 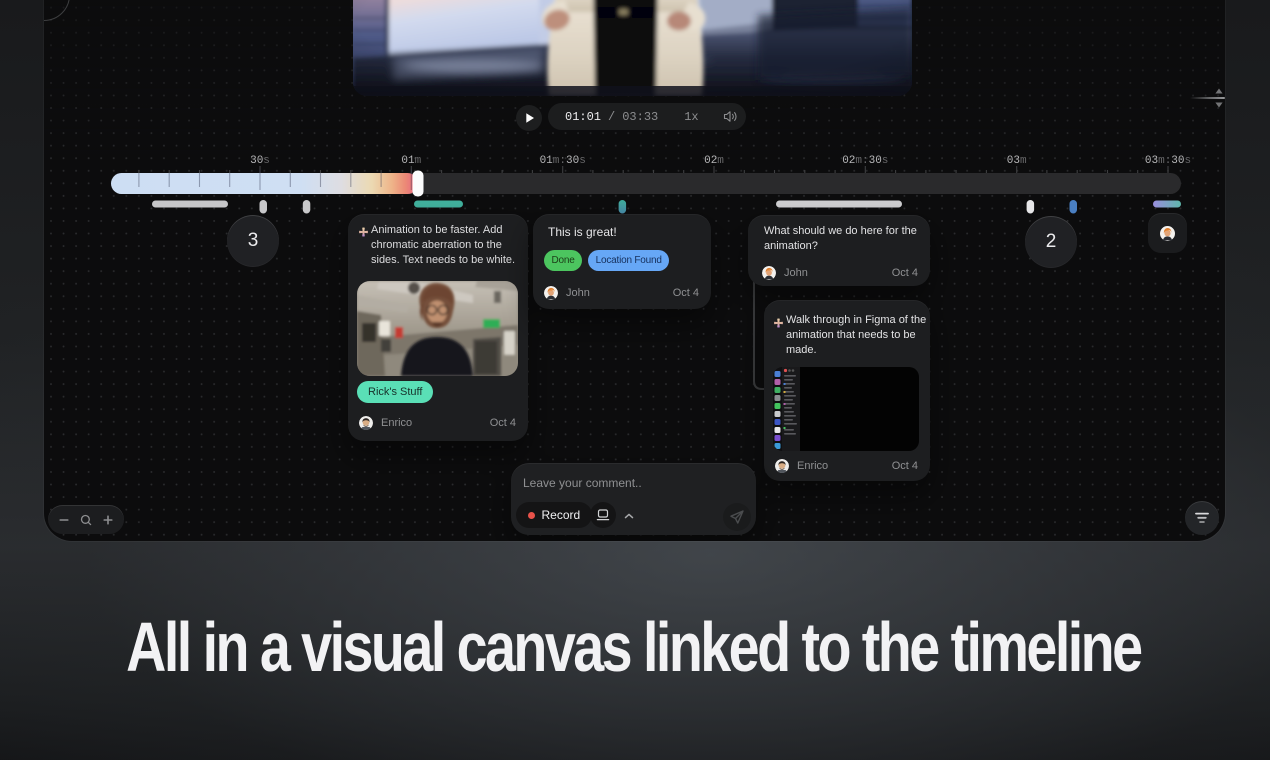 What do you see at coordinates (411, 161) in the screenshot?
I see `svg-text: 01m` at bounding box center [411, 161].